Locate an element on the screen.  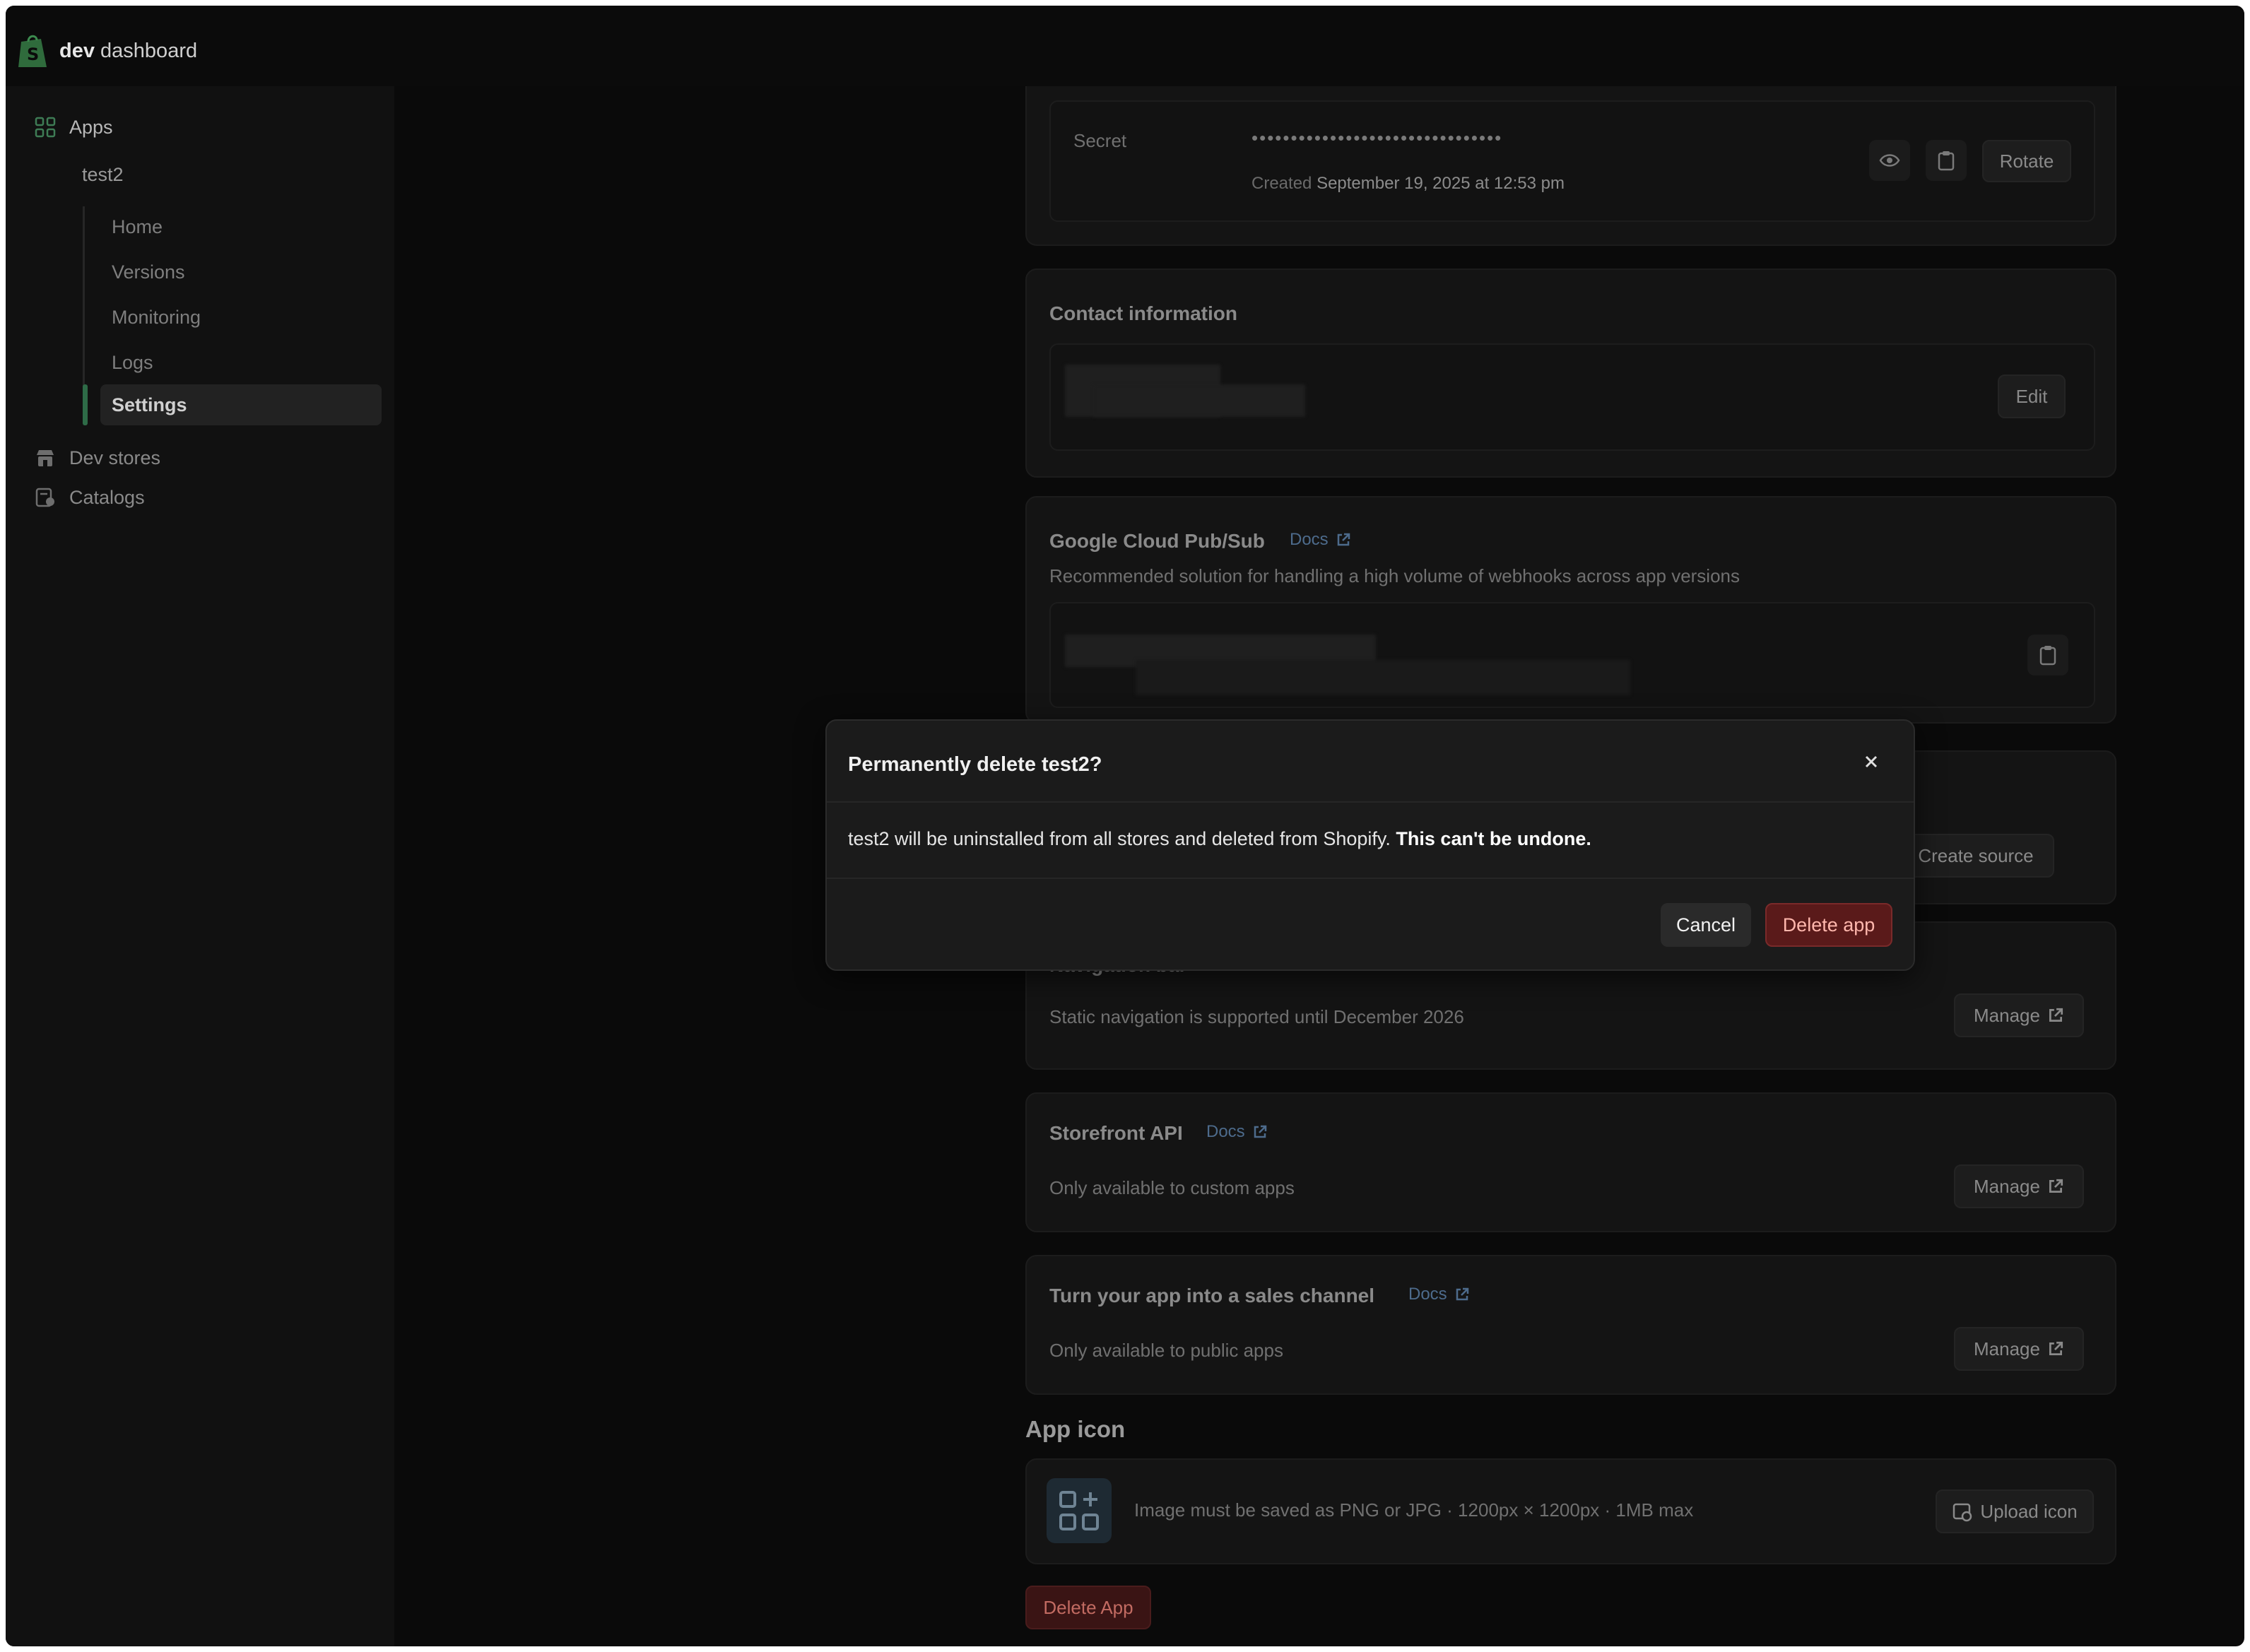
manage-navbar-button: Manage is located at coordinates (2019, 1015).